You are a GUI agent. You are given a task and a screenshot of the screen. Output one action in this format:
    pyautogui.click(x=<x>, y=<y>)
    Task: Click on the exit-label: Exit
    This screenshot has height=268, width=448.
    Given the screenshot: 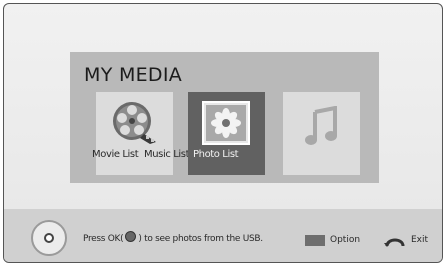 What is the action you would take?
    pyautogui.click(x=420, y=240)
    